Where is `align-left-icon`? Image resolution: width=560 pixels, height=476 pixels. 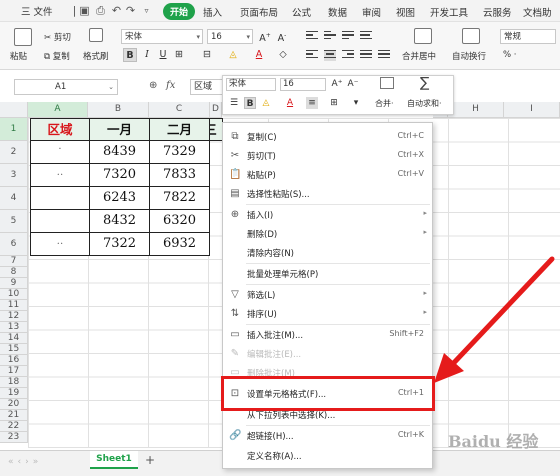 align-left-icon is located at coordinates (312, 55).